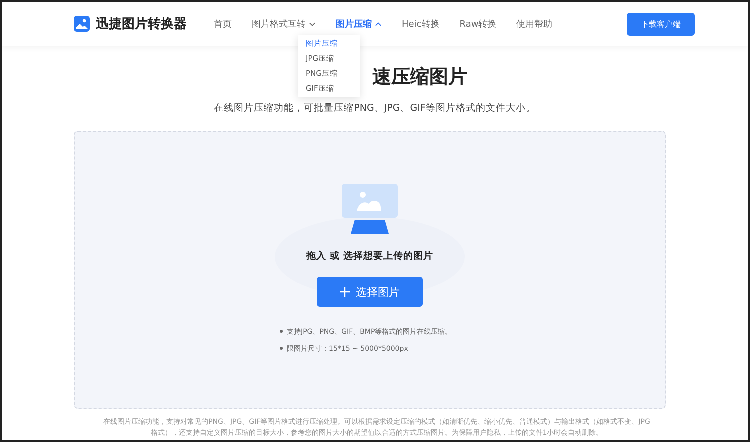 This screenshot has height=442, width=750. What do you see at coordinates (375, 108) in the screenshot?
I see `page-subtitle: 在线图片压缩功能，可批量压缩PNG、JPG、GIF等图片格式的文件大小。` at bounding box center [375, 108].